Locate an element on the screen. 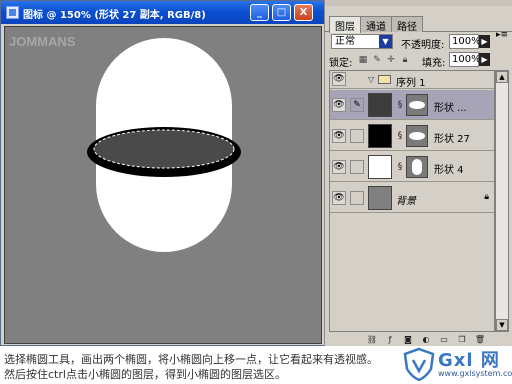  layer-row: 👁︎ § 形状 4 is located at coordinates (412, 167).